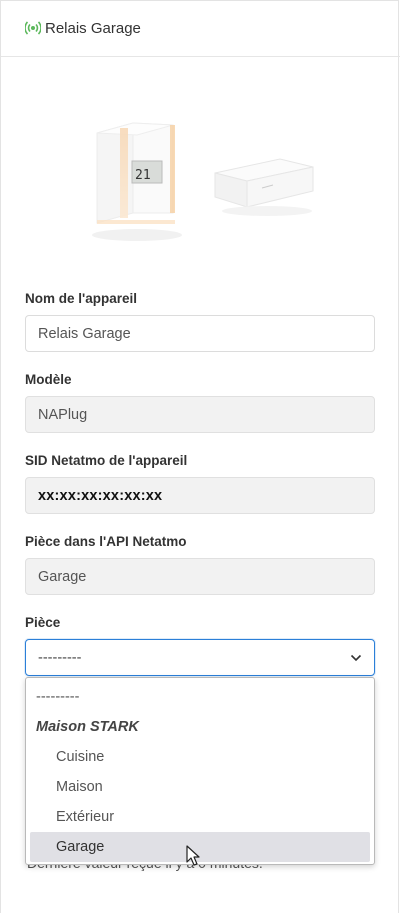  What do you see at coordinates (43, 622) in the screenshot?
I see `room-label: Pièce` at bounding box center [43, 622].